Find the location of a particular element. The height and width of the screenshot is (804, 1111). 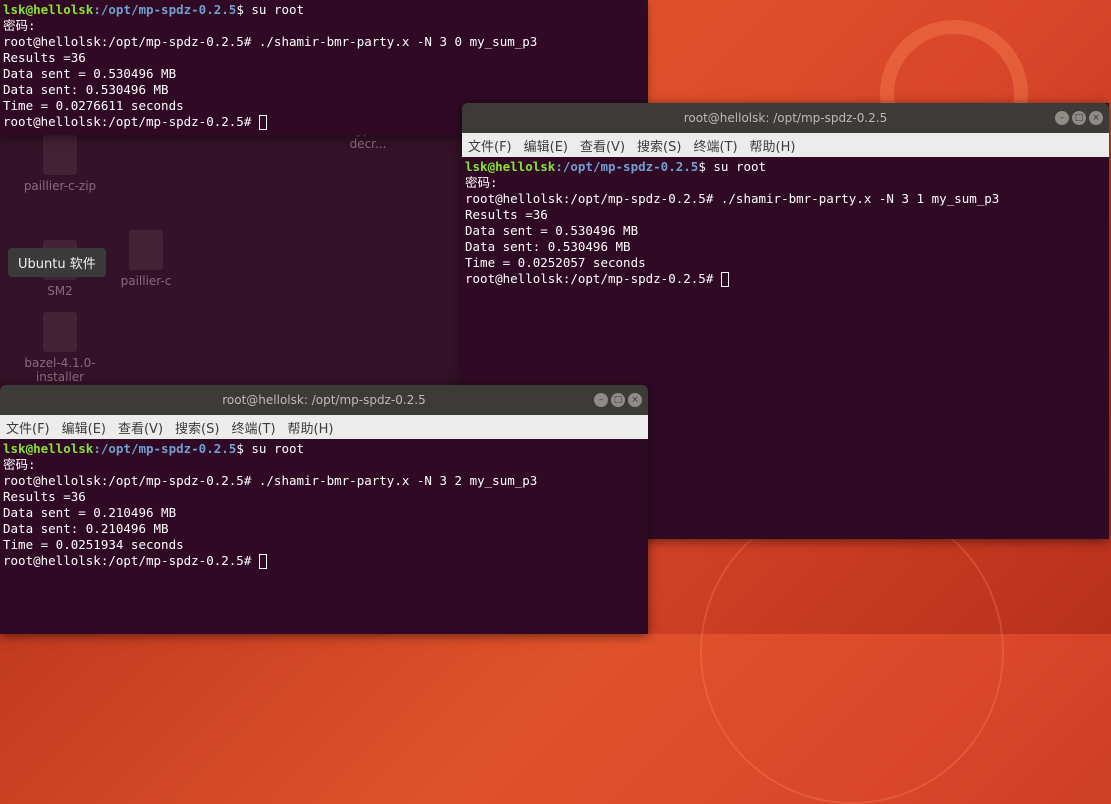

desktop-icon-paillier-c: paillier-c is located at coordinates (146, 259).